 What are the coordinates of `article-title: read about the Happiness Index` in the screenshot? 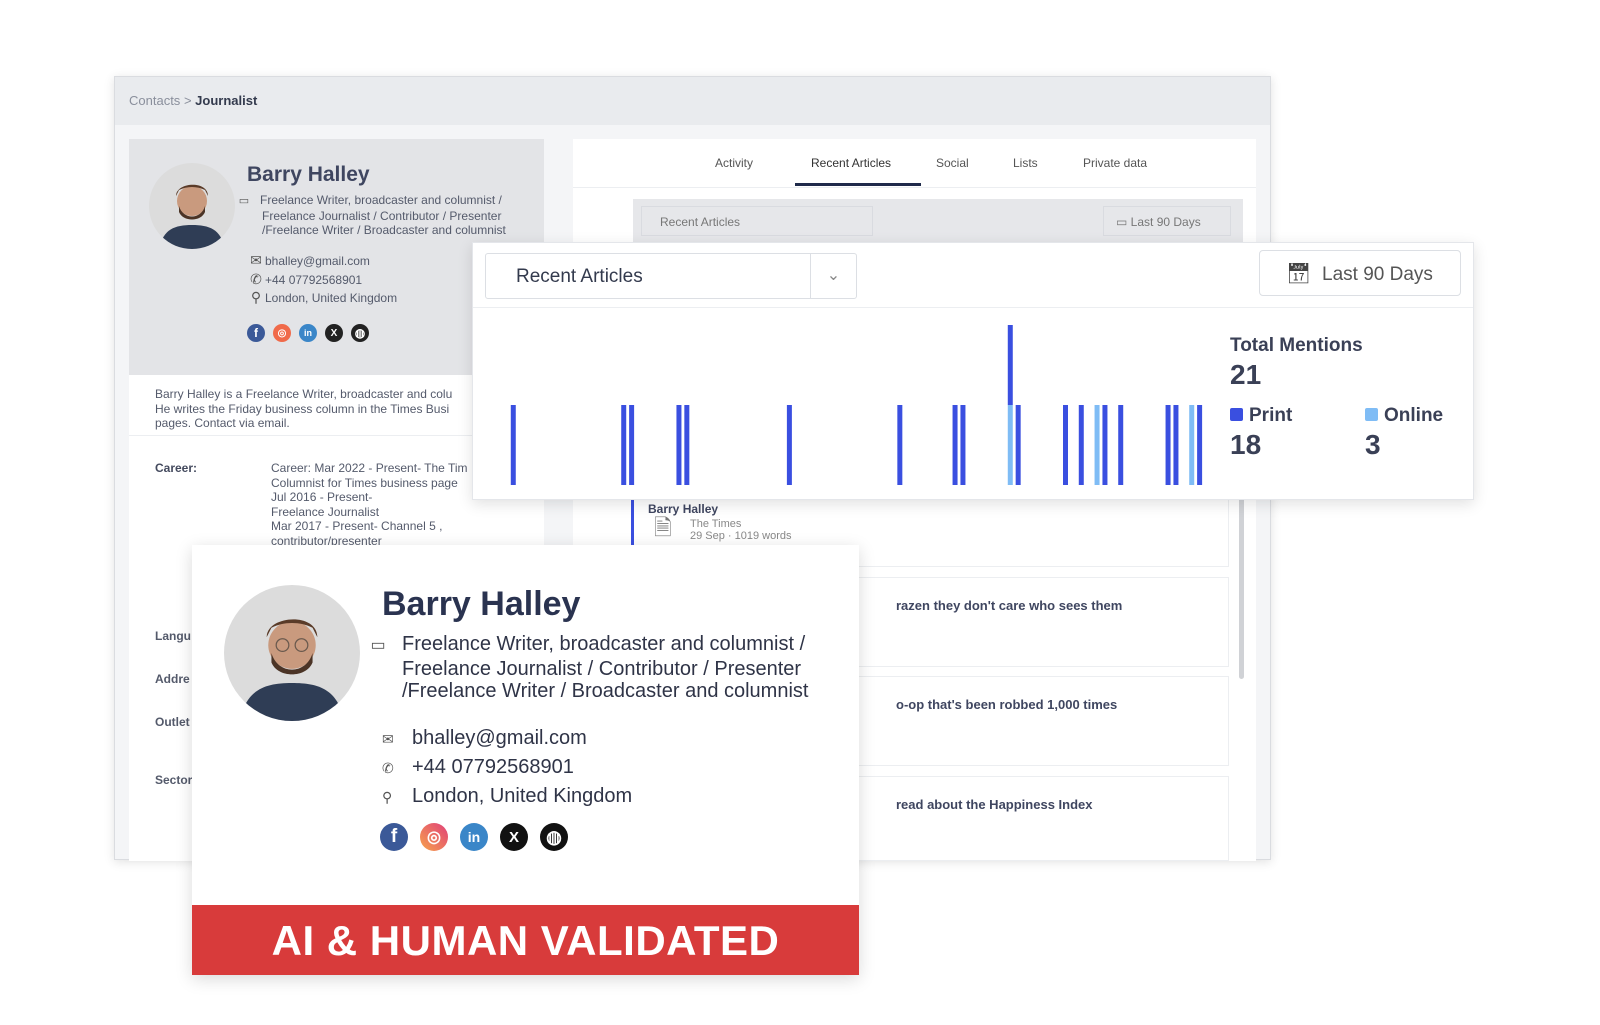 It's located at (994, 804).